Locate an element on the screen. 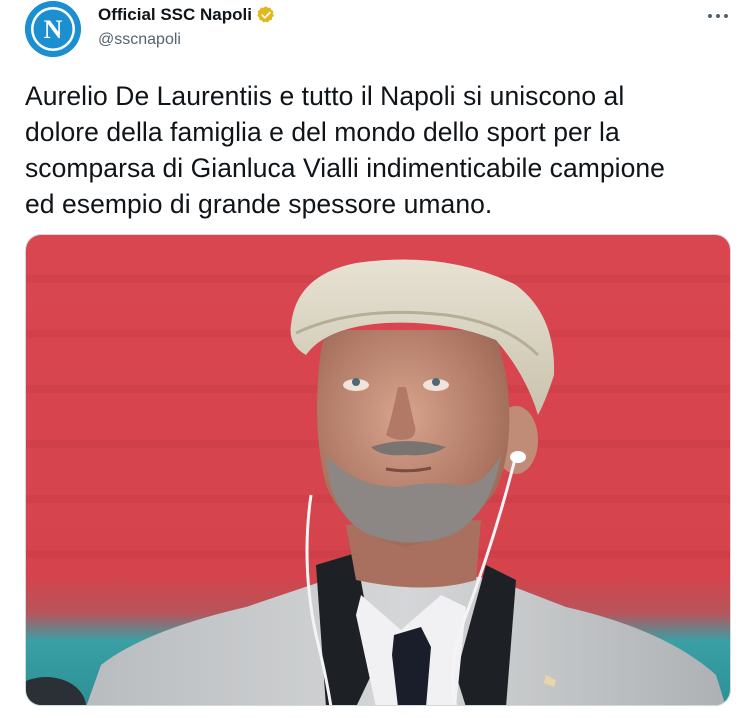 The width and height of the screenshot is (750, 718). more-options-icon is located at coordinates (718, 15).